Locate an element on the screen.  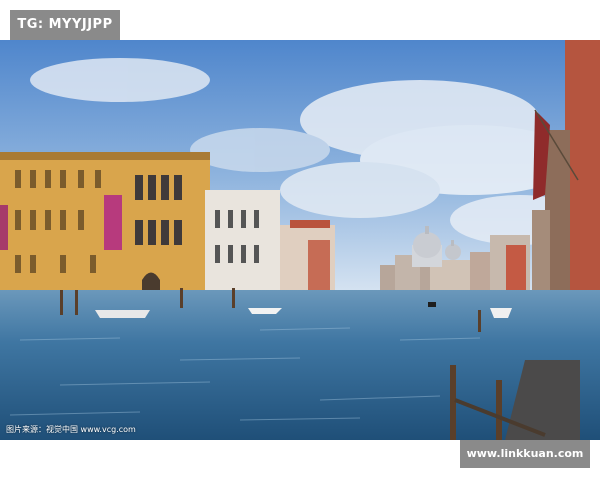
top-watermark-badge: TG: MYYJJPP is located at coordinates (65, 25).